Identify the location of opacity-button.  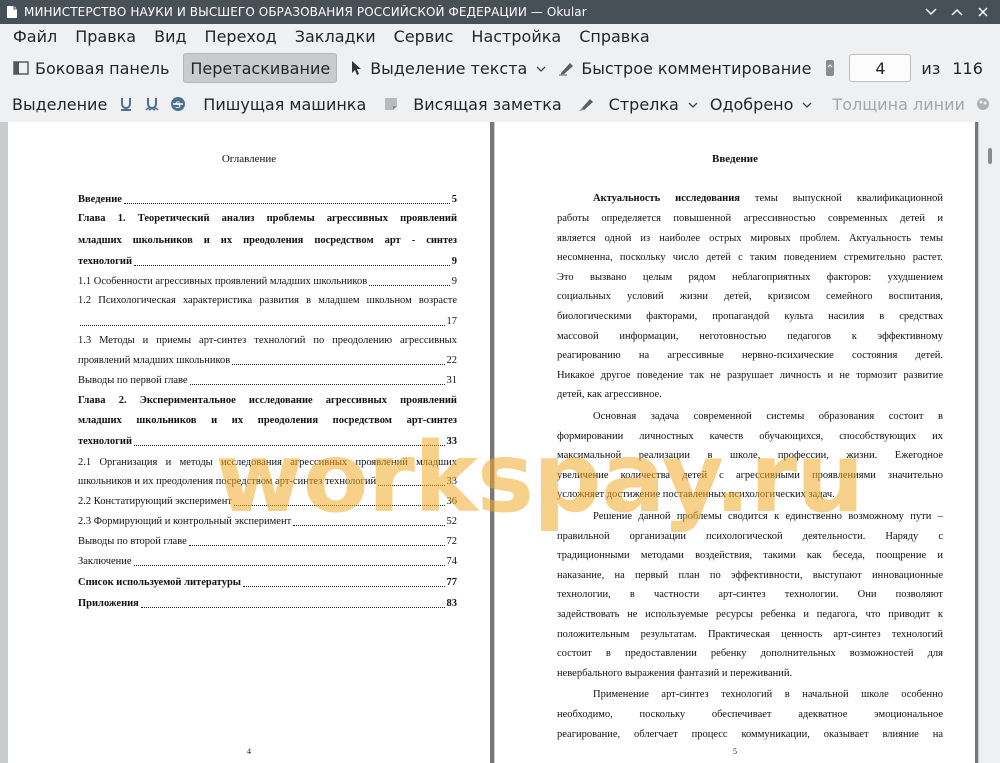
(997, 104).